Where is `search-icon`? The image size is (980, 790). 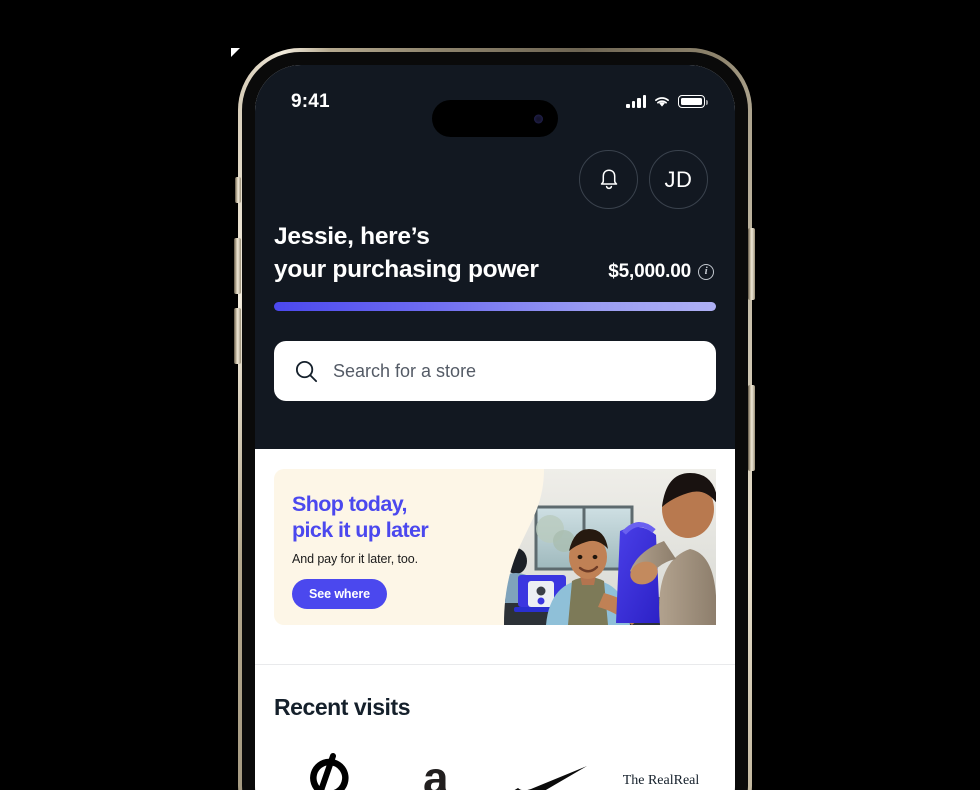 search-icon is located at coordinates (306, 371).